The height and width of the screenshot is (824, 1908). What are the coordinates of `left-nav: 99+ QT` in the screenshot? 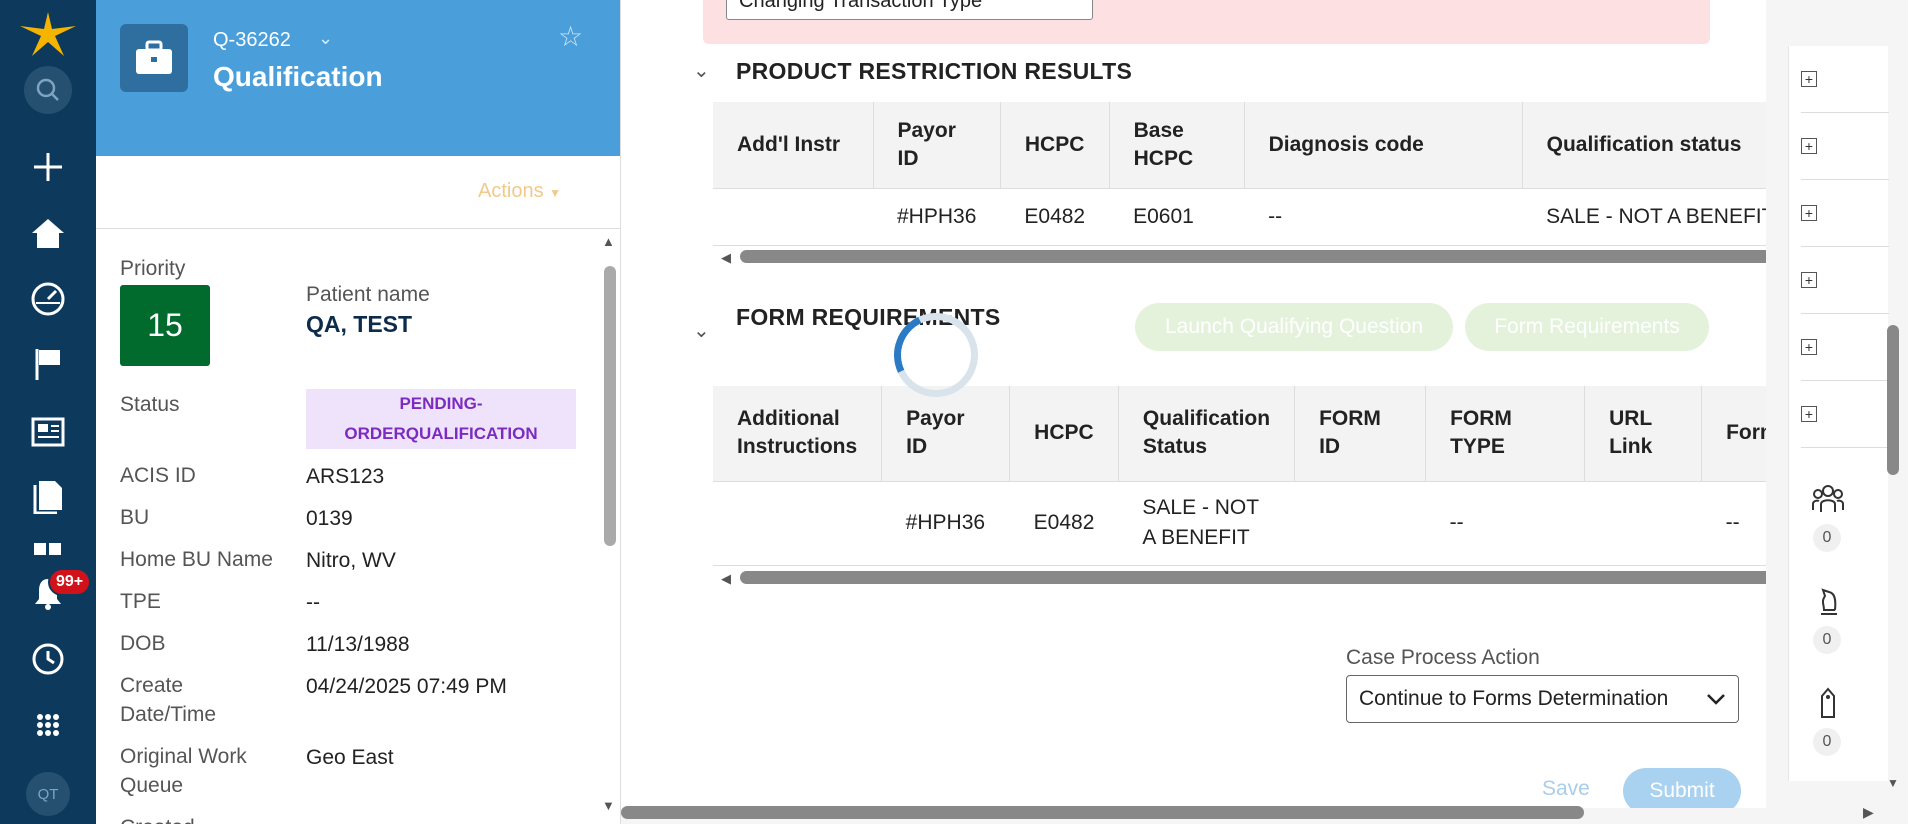 It's located at (48, 412).